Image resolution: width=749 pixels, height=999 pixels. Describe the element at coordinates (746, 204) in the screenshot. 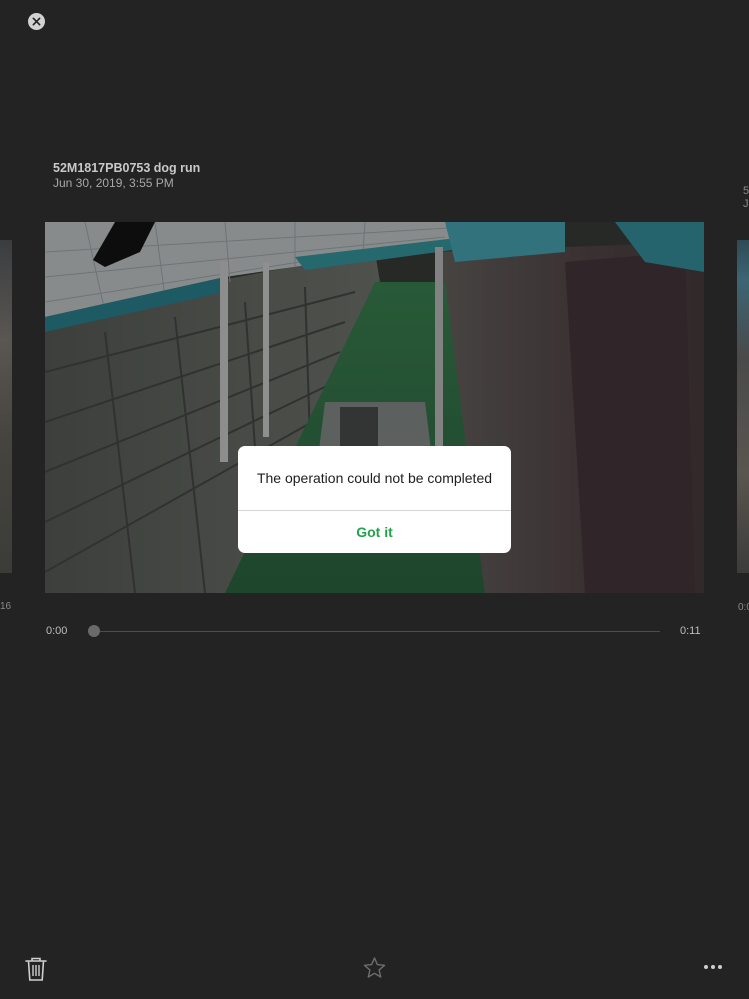

I see `next-clip-date-text: Ju` at that location.